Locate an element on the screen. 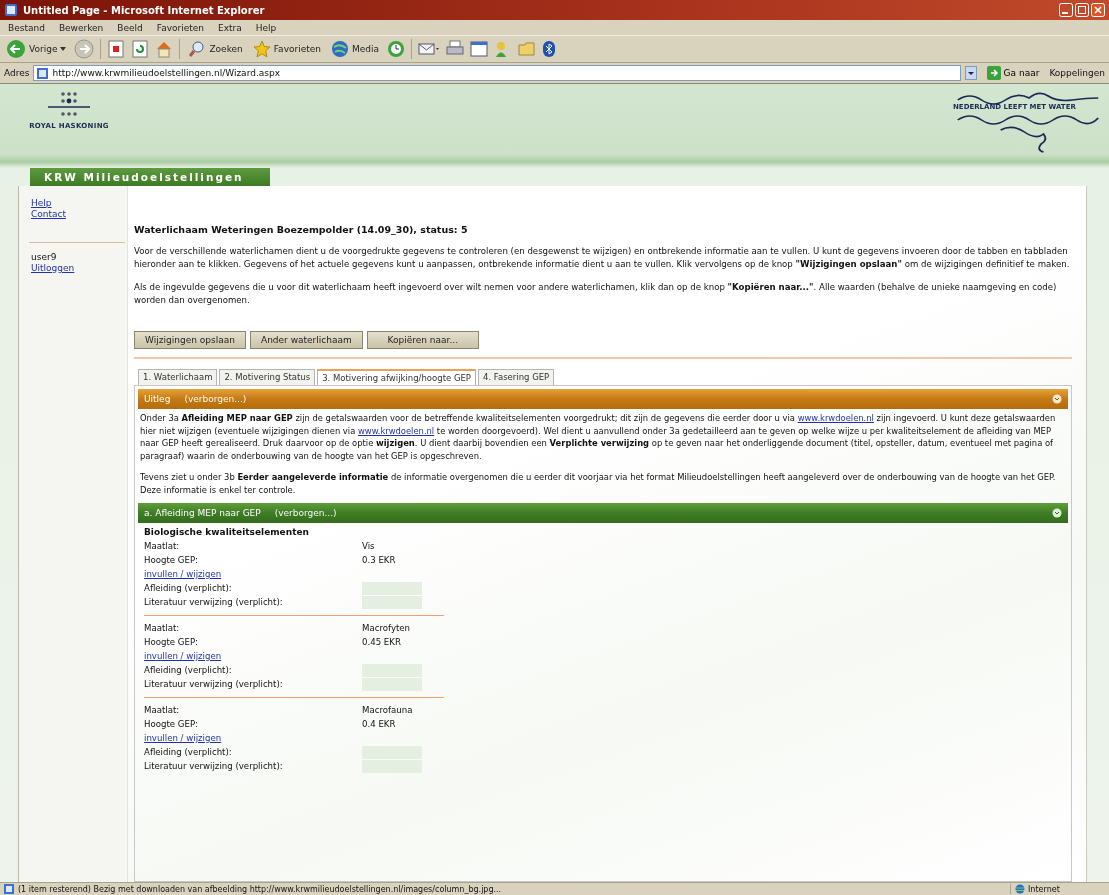 The height and width of the screenshot is (895, 1109). browser-icon is located at coordinates (11, 10).